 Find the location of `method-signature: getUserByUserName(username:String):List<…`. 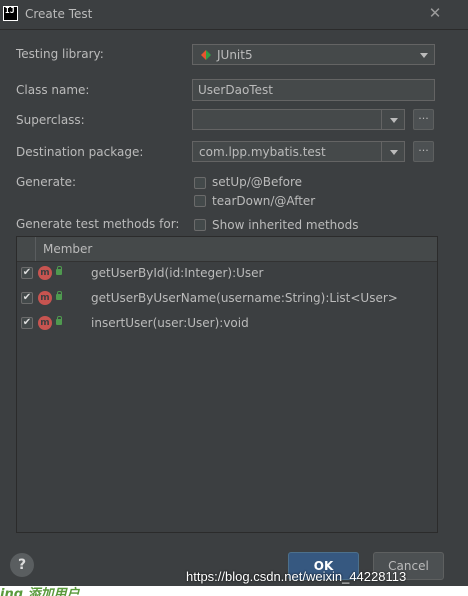

method-signature: getUserByUserName(username:String):List<… is located at coordinates (244, 298).